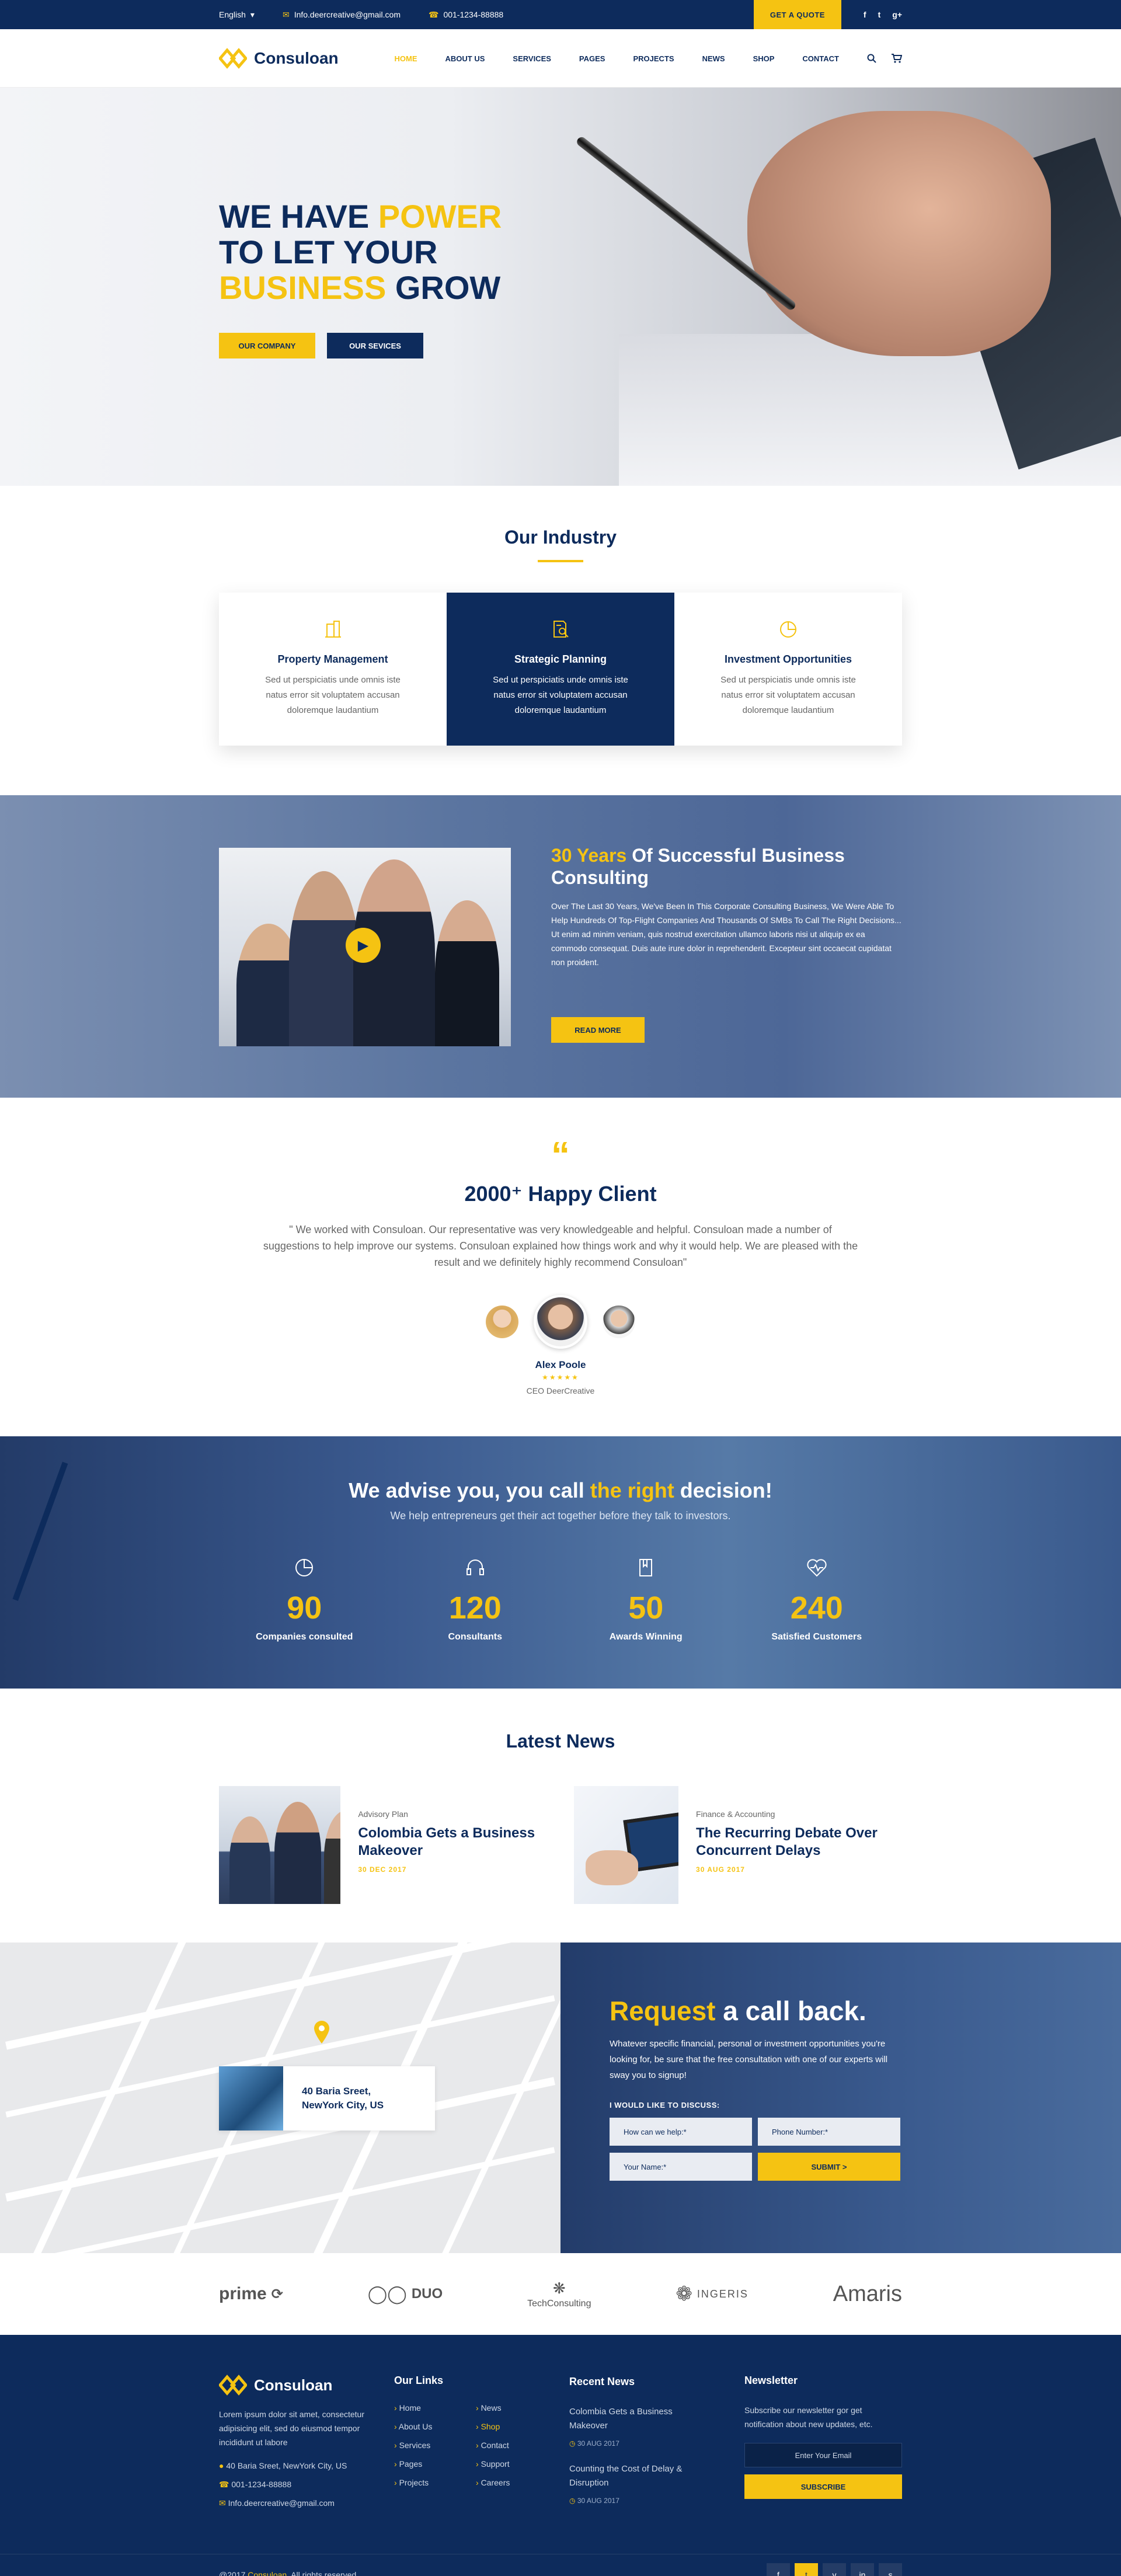 The image size is (1121, 2576). What do you see at coordinates (612, 1867) in the screenshot?
I see `hand-image` at bounding box center [612, 1867].